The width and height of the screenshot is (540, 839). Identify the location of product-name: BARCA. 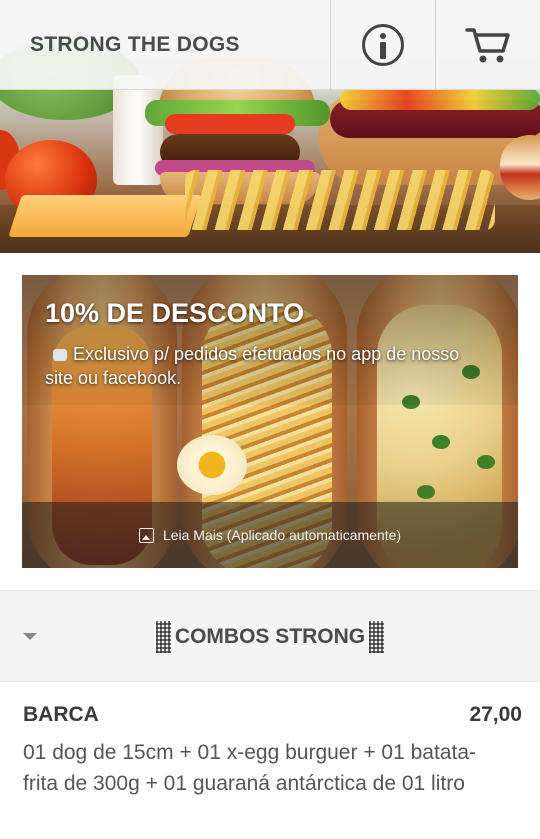
(61, 714).